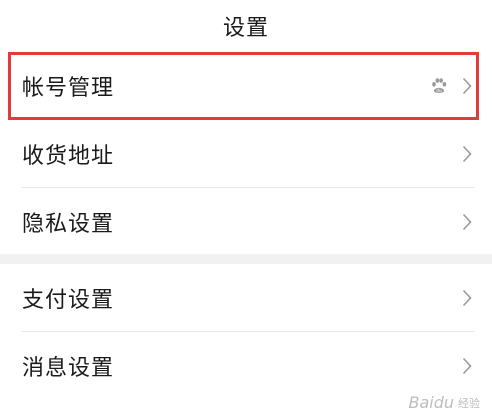 Image resolution: width=492 pixels, height=418 pixels. What do you see at coordinates (68, 224) in the screenshot?
I see `settings-item-label: 隐私设置` at bounding box center [68, 224].